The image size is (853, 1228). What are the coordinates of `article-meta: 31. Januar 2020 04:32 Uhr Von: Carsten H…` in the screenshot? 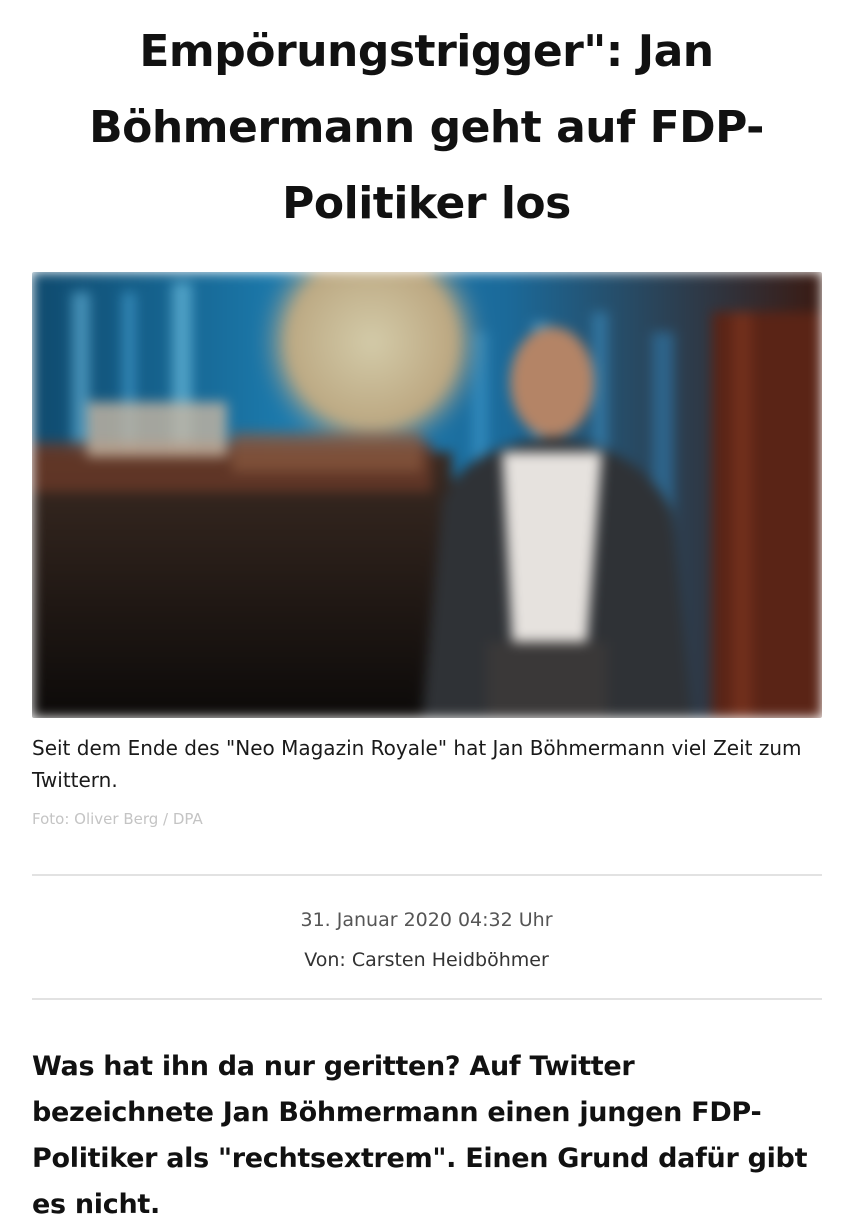 It's located at (426, 940).